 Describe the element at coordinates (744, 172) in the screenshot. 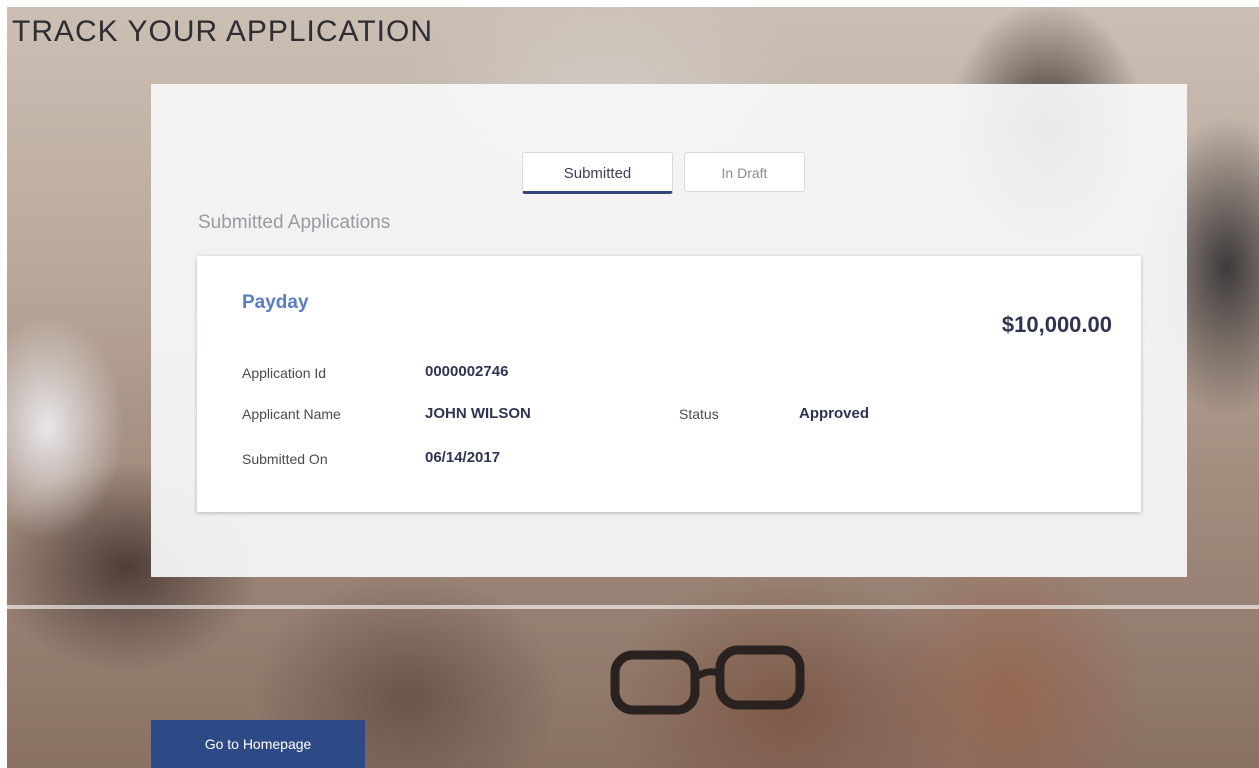

I see `tab-in-draft: In Draft` at that location.